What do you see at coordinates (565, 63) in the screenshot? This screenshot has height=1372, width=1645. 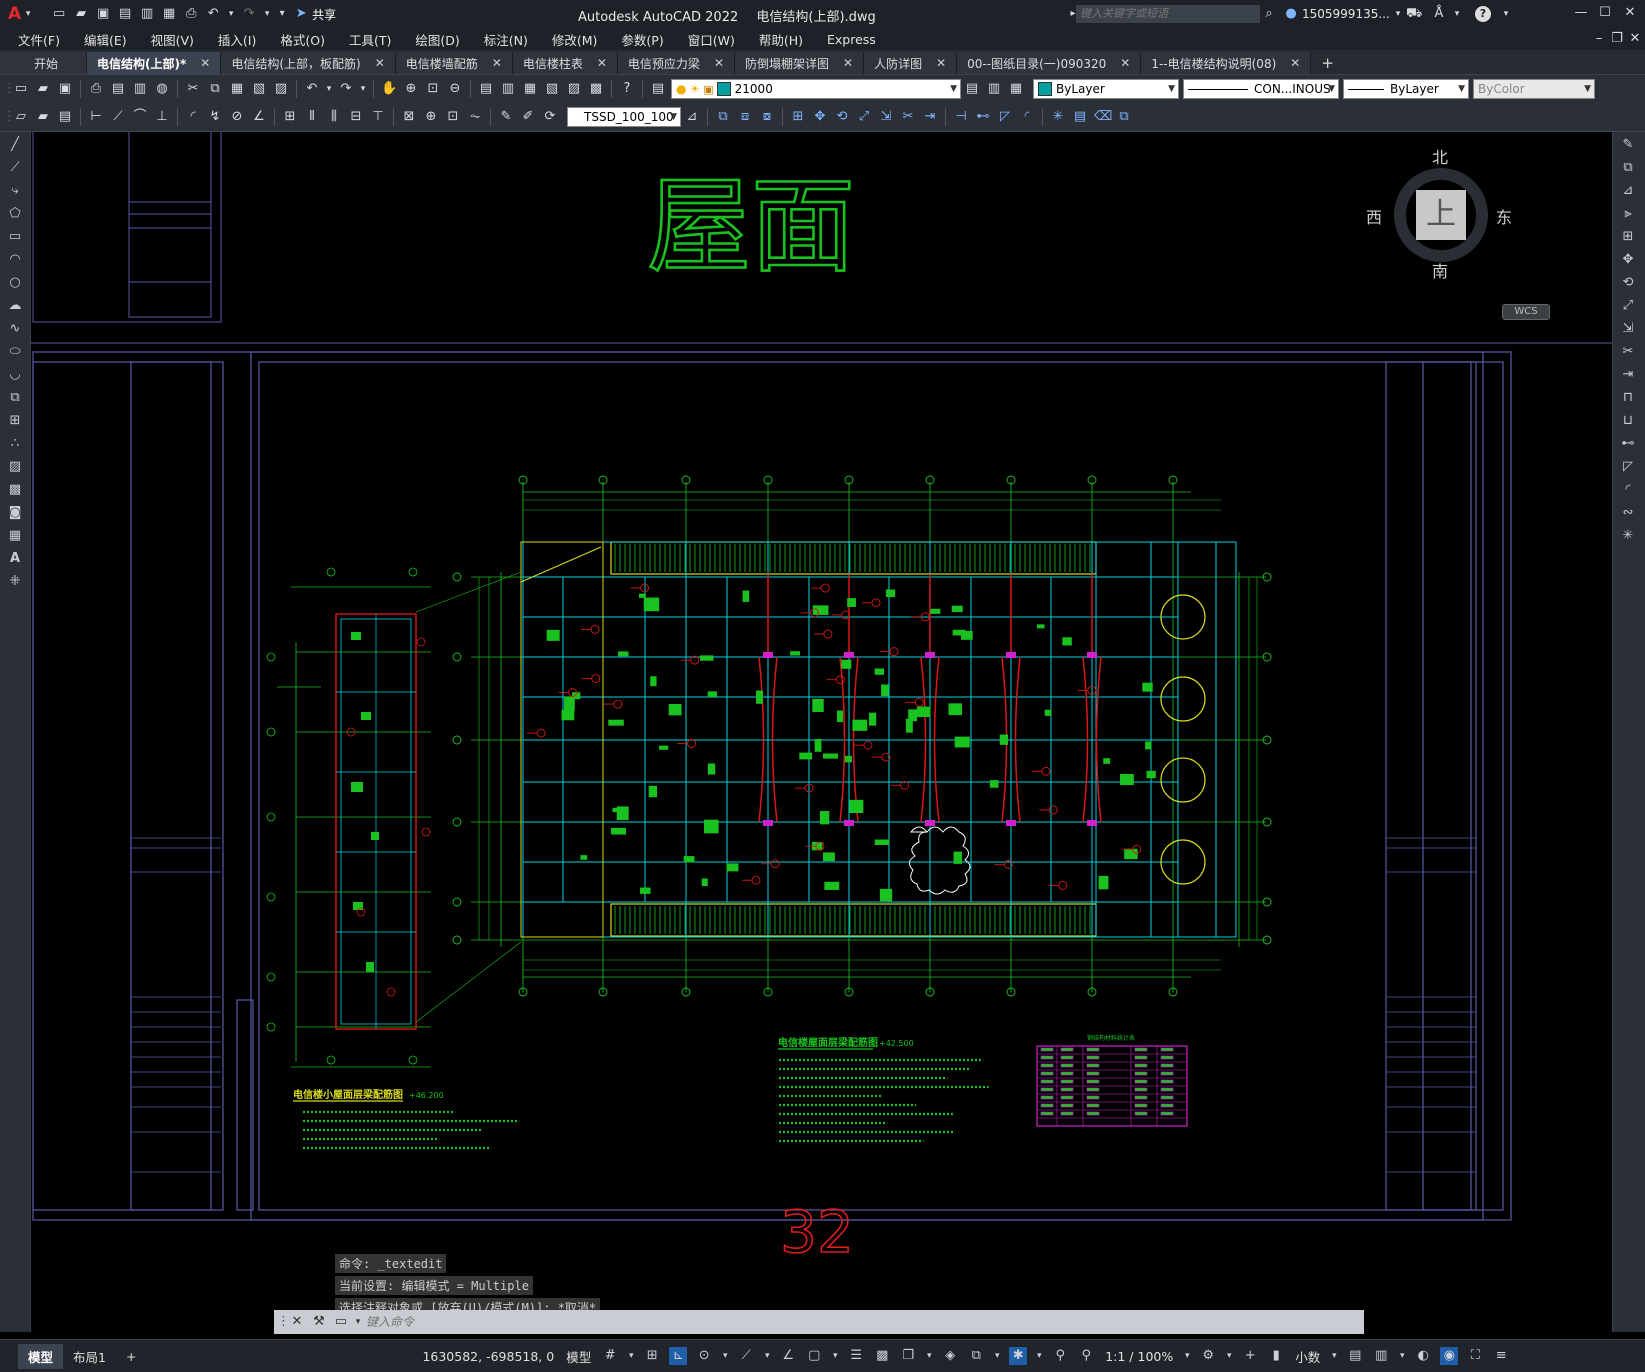 I see `tab-column-table: 电信楼柱表 ✕` at bounding box center [565, 63].